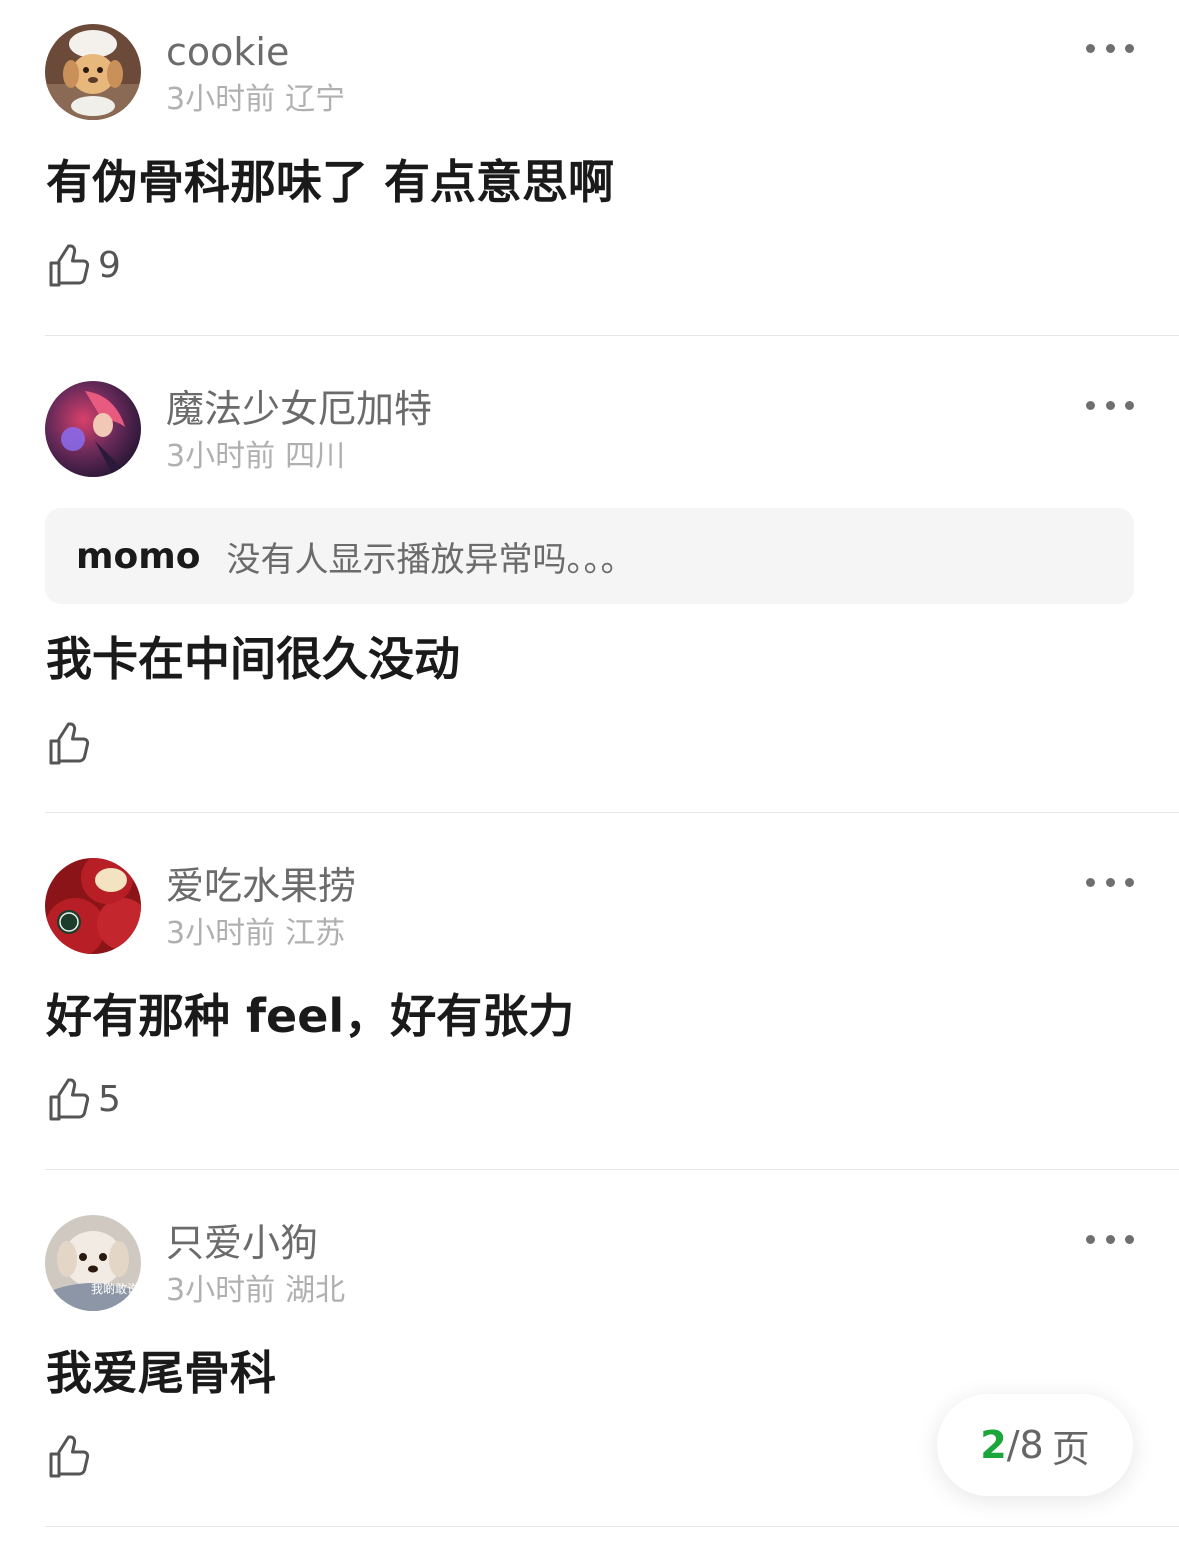 This screenshot has width=1179, height=1556. I want to click on comment-location: 江苏, so click(315, 933).